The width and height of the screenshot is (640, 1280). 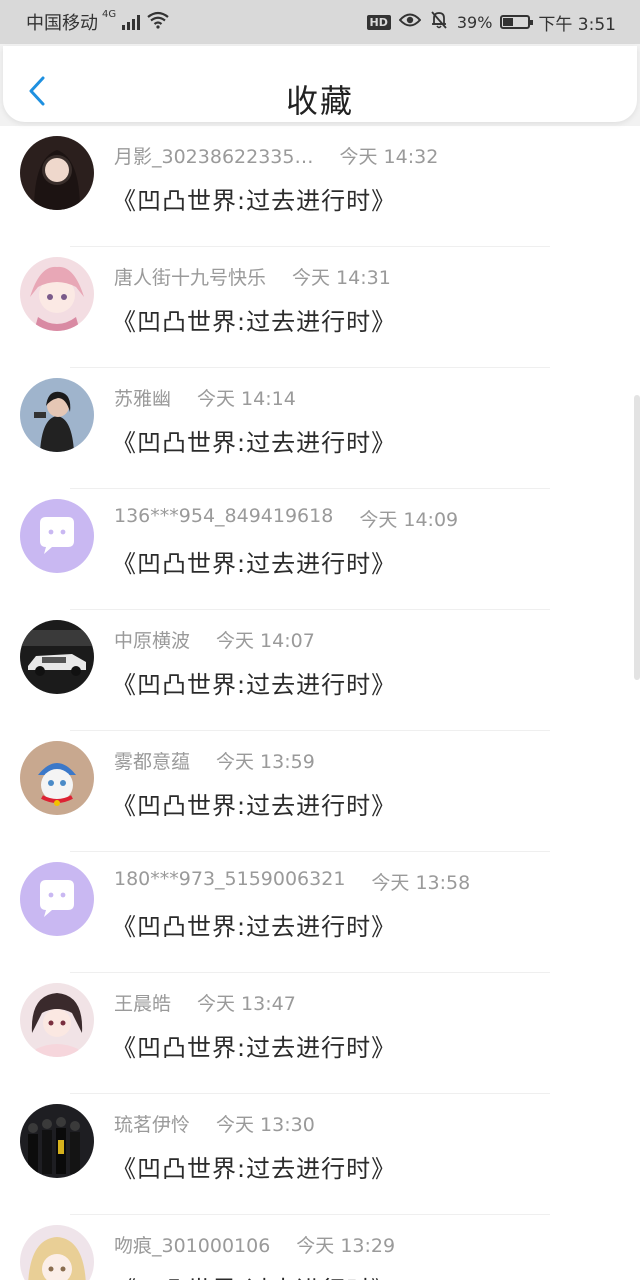 I want to click on favorite-item: 月影_30238622335… 今天 14:32 《凹凸世界:过去进行时》, so click(x=320, y=186).